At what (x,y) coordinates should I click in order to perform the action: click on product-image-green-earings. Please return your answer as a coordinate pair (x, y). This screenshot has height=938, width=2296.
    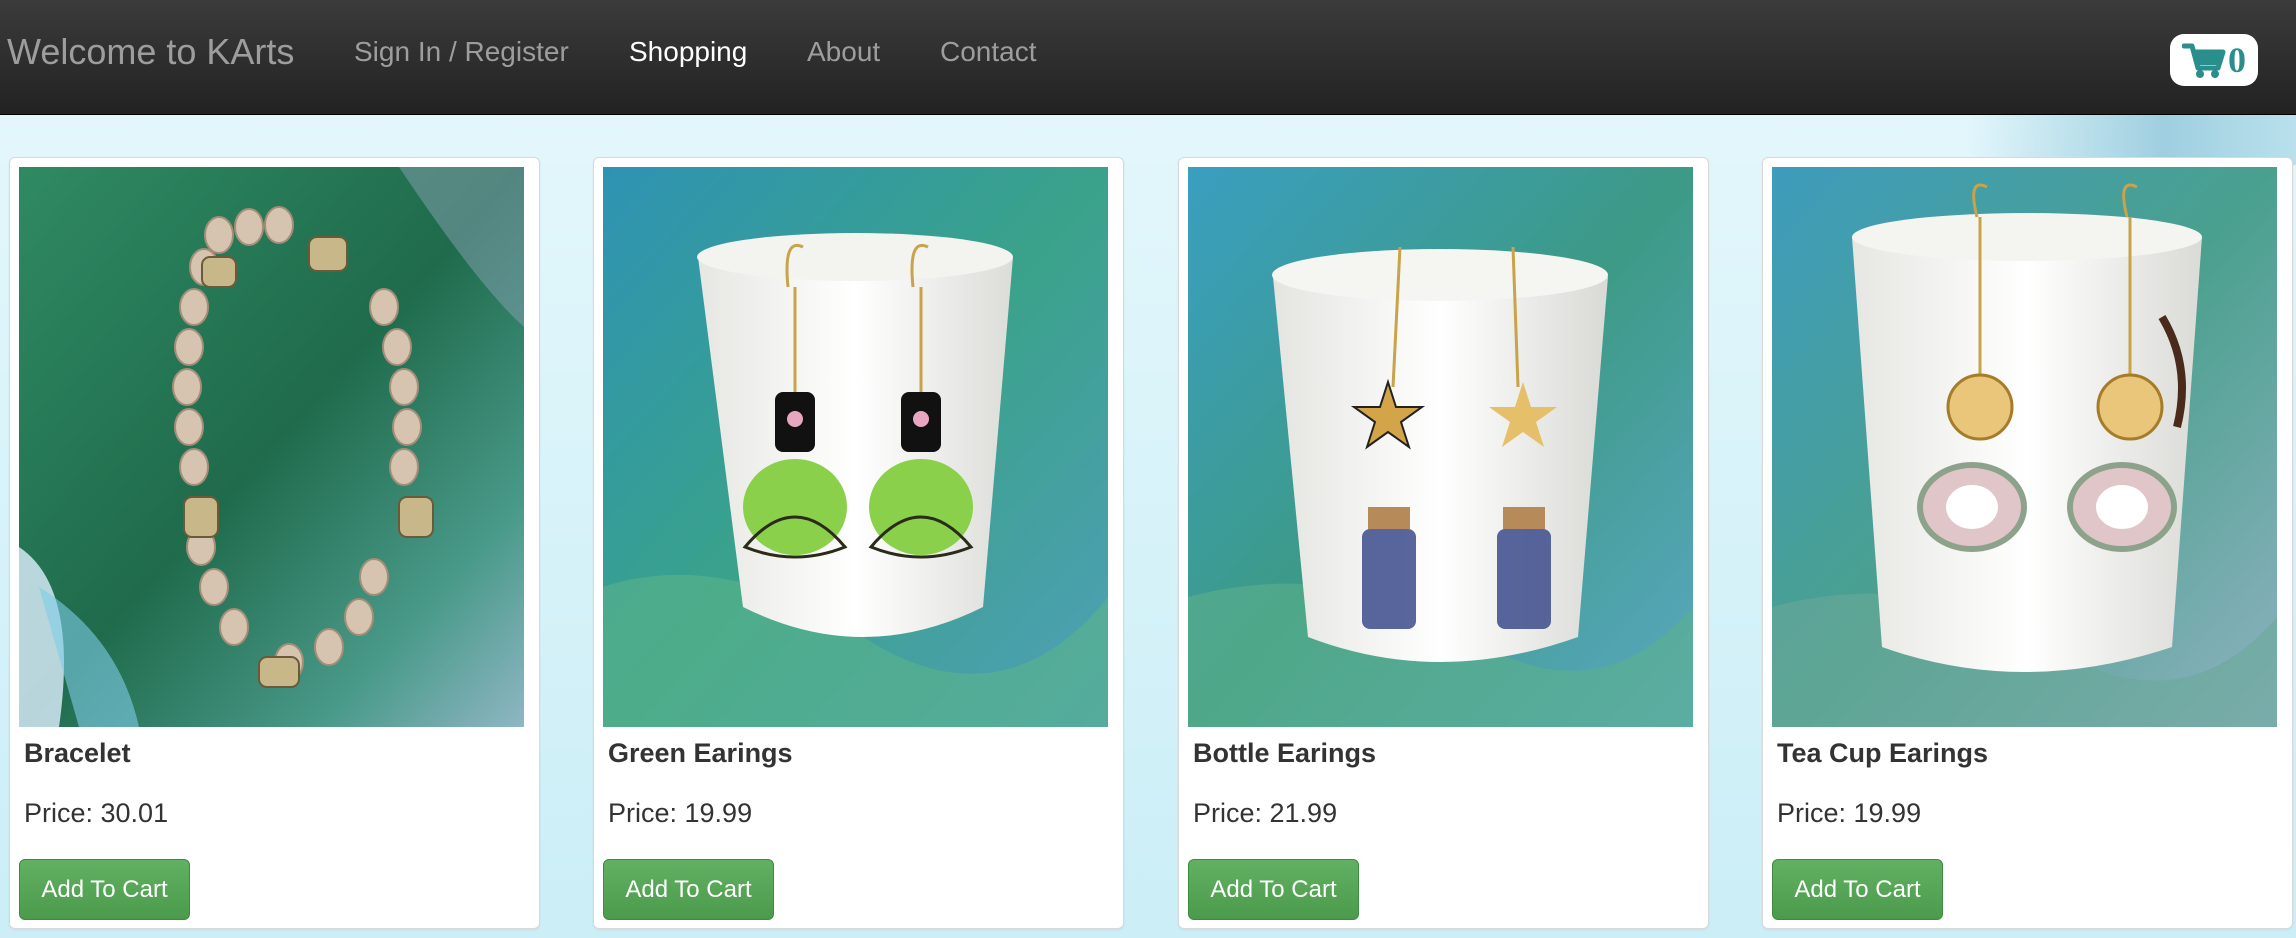
    Looking at the image, I should click on (855, 447).